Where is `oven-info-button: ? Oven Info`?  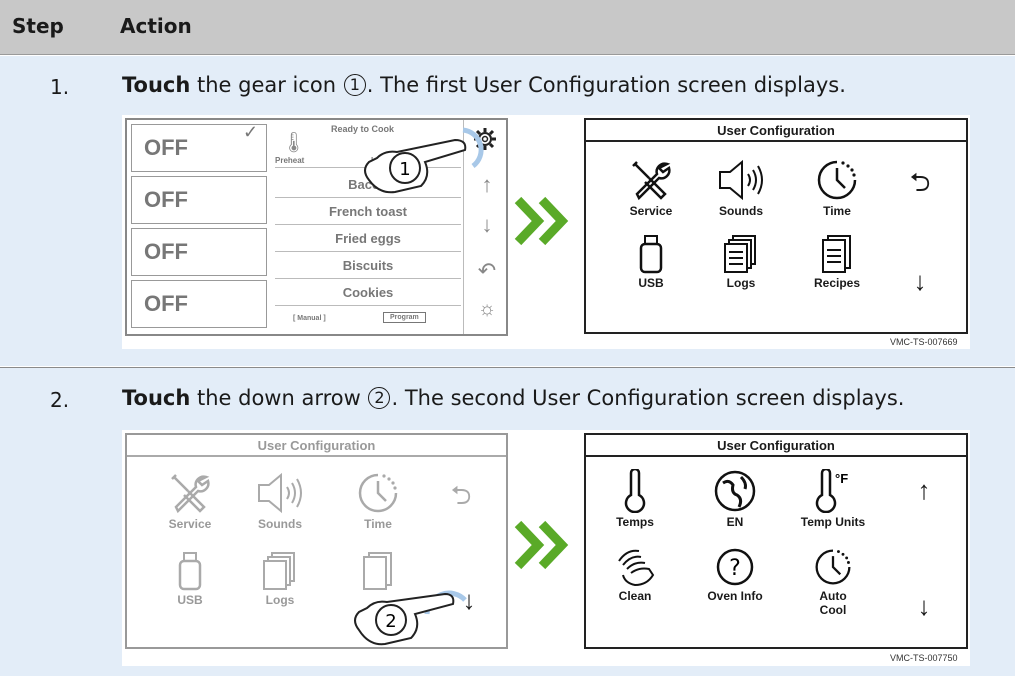
oven-info-button: ? Oven Info is located at coordinates (735, 575).